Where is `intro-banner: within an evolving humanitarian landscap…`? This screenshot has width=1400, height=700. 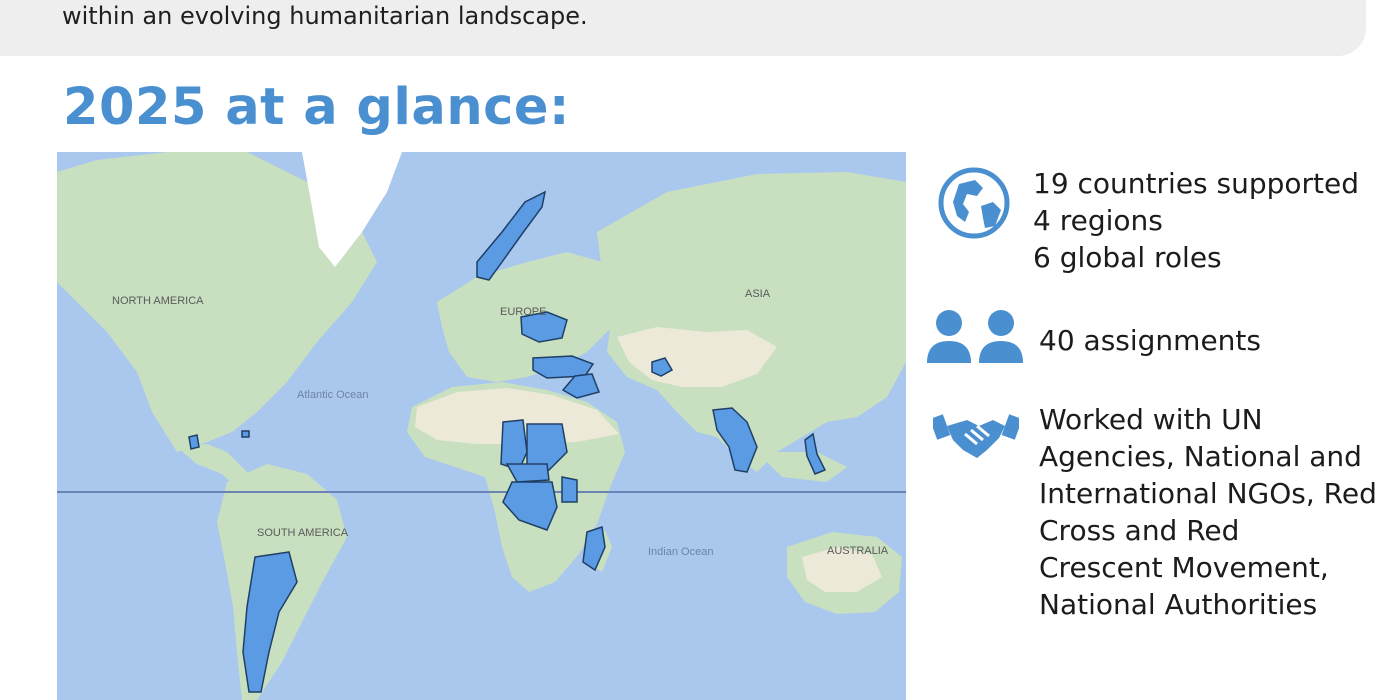
intro-banner: within an evolving humanitarian landscap… is located at coordinates (683, 28).